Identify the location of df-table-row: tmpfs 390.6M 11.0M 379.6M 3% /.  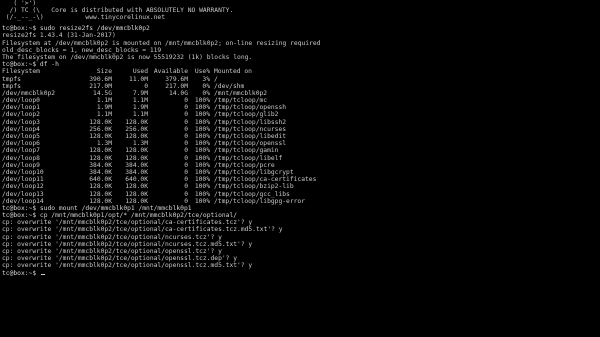
(301, 79).